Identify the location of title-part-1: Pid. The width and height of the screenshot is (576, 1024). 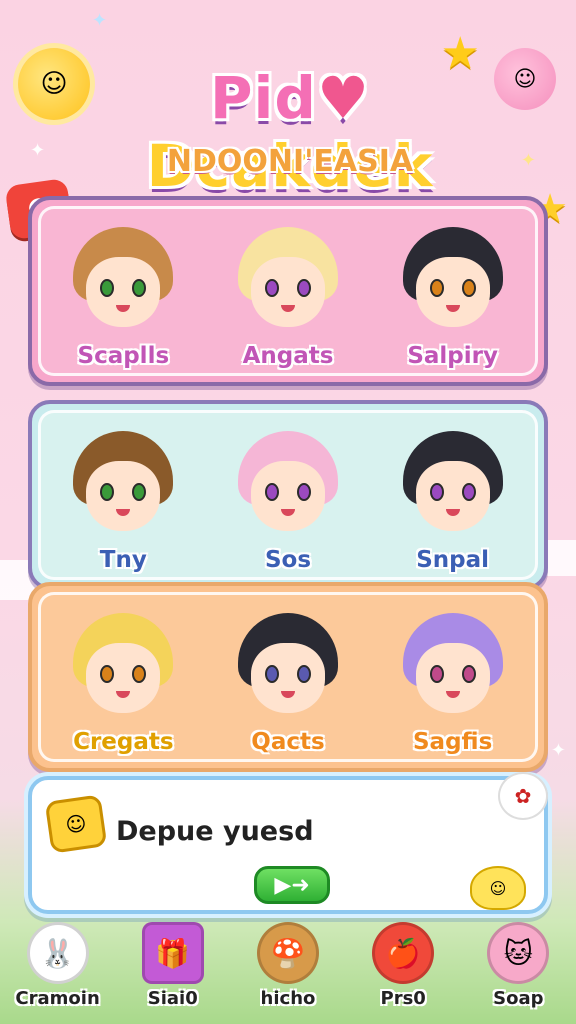
(263, 98).